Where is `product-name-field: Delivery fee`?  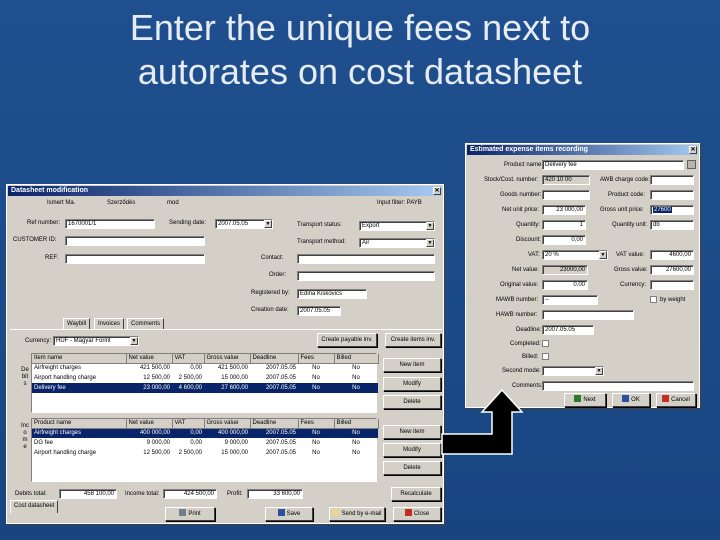
product-name-field: Delivery fee is located at coordinates (613, 165).